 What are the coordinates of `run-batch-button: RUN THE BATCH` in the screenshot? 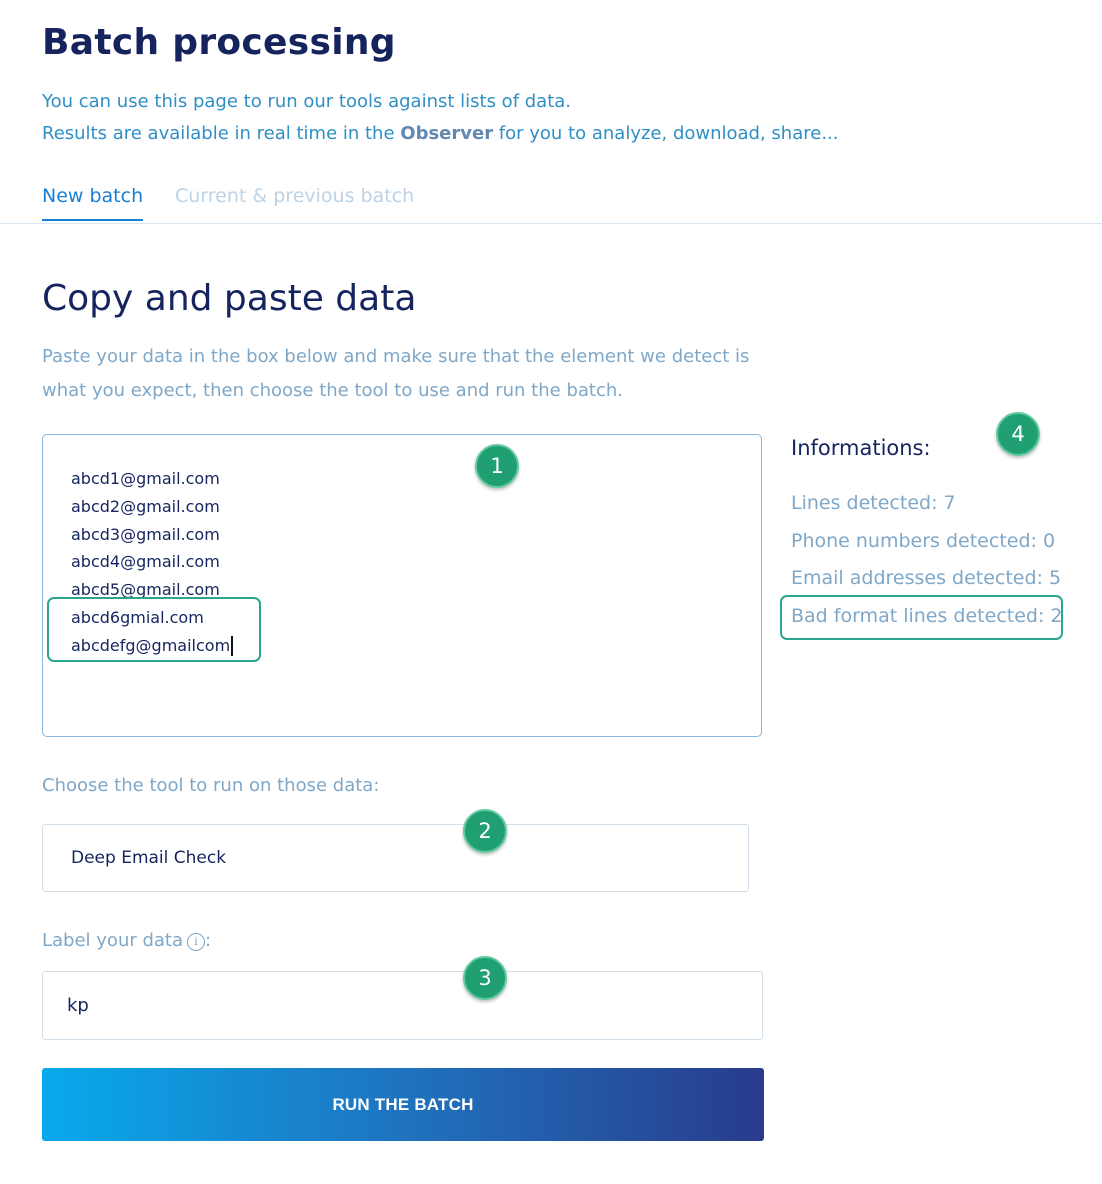 It's located at (403, 1104).